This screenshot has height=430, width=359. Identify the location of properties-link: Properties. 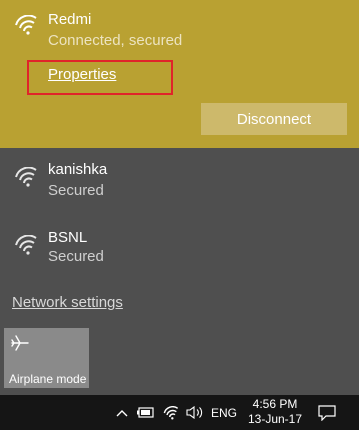
(82, 74).